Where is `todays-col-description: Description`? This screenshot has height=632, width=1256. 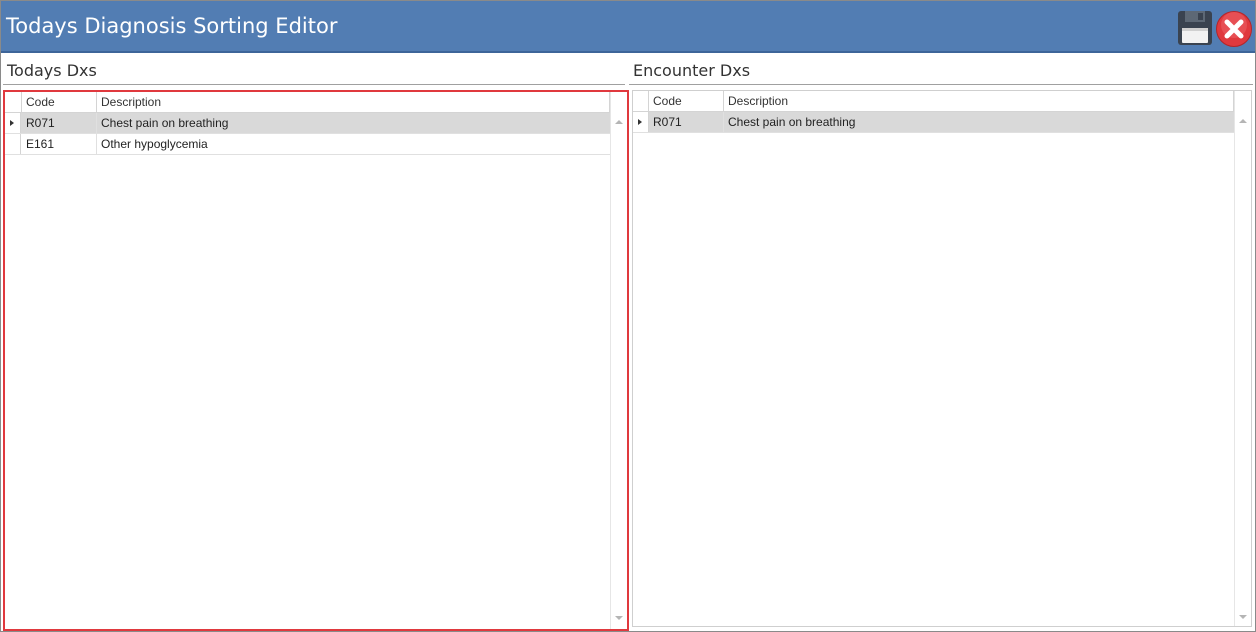 todays-col-description: Description is located at coordinates (353, 102).